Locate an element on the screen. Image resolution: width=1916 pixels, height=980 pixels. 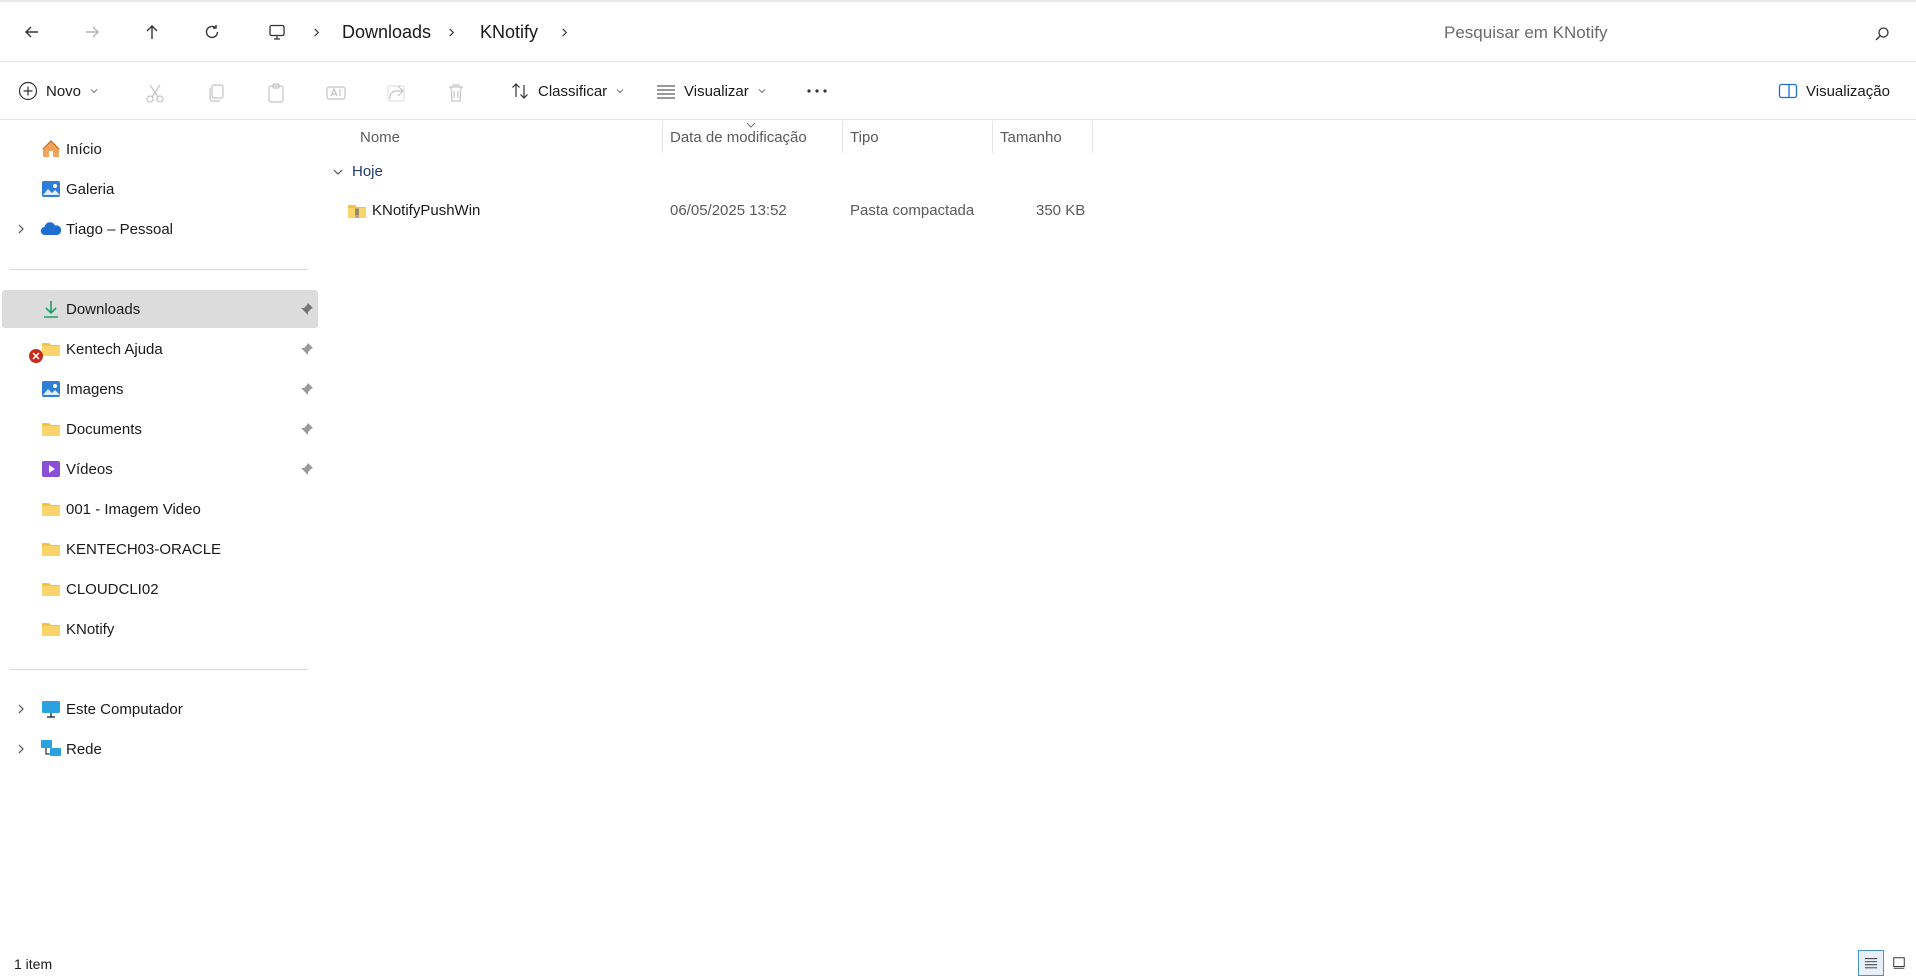
sidebar-item-imagens: Imagens is located at coordinates (160, 389).